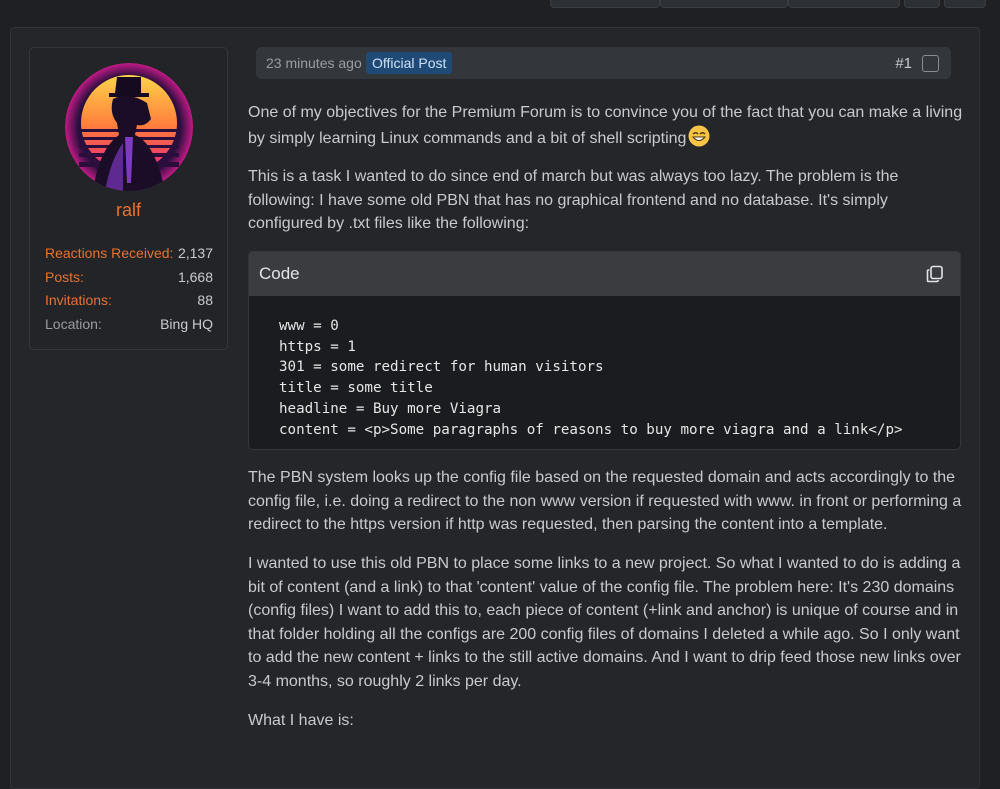 The height and width of the screenshot is (789, 1000). Describe the element at coordinates (279, 273) in the screenshot. I see `code-block-title: Code` at that location.